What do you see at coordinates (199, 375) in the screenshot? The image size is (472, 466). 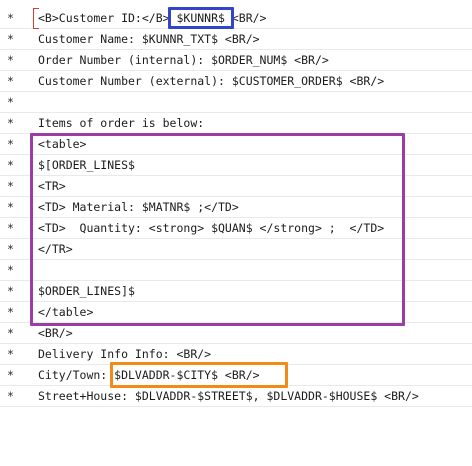 I see `orange-highlight-box` at bounding box center [199, 375].